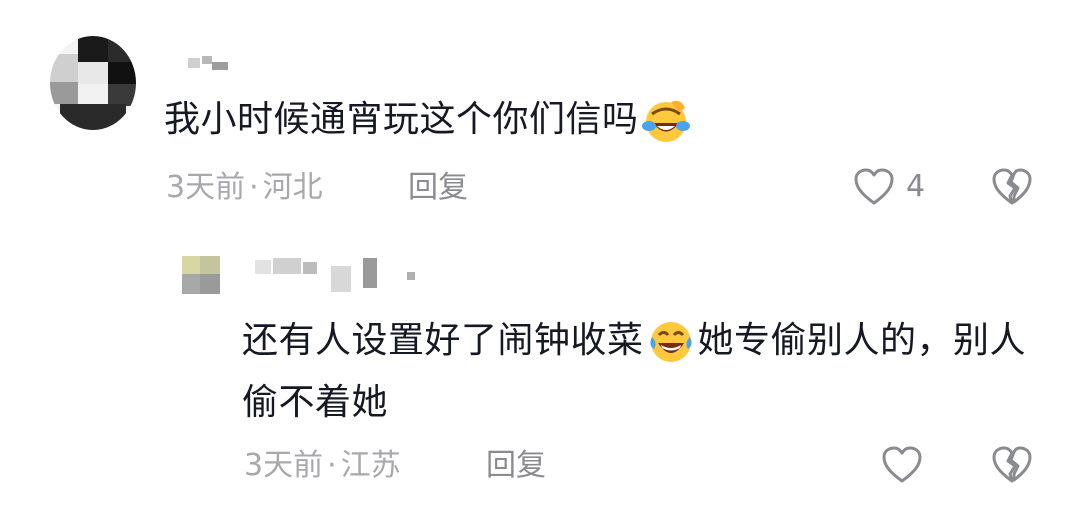 Image resolution: width=1080 pixels, height=507 pixels. Describe the element at coordinates (916, 186) in the screenshot. I see `like-count: 4` at that location.